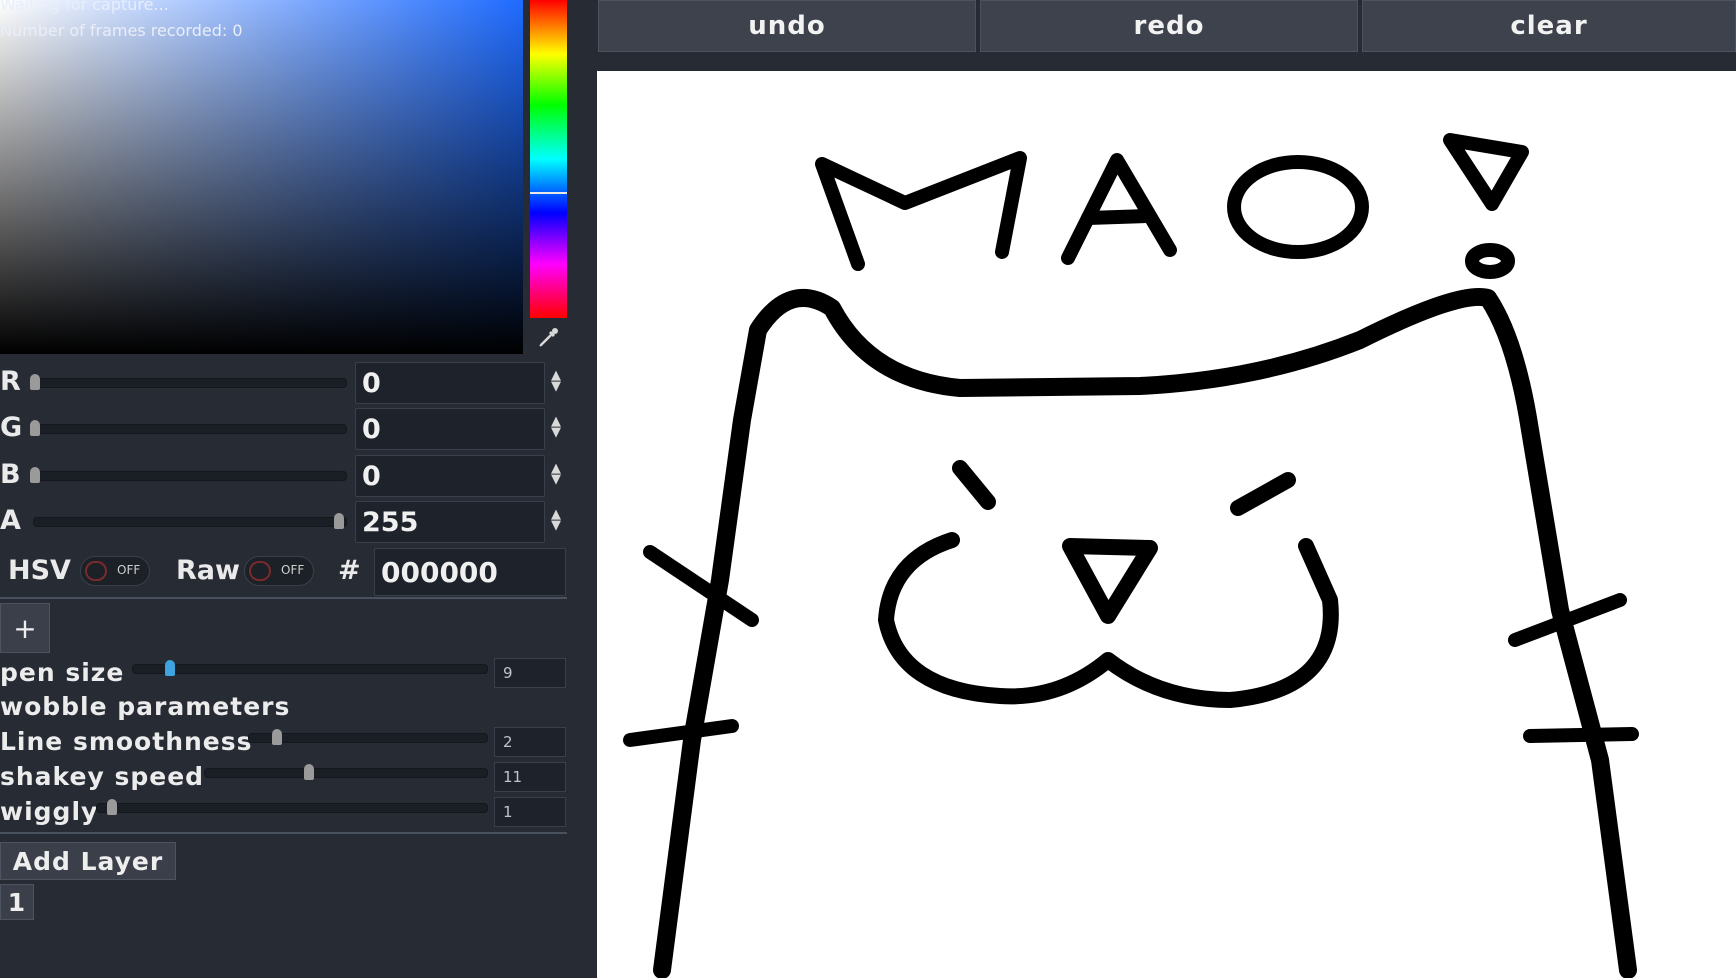 This screenshot has width=1736, height=978. What do you see at coordinates (208, 570) in the screenshot?
I see `raw-label: Raw` at bounding box center [208, 570].